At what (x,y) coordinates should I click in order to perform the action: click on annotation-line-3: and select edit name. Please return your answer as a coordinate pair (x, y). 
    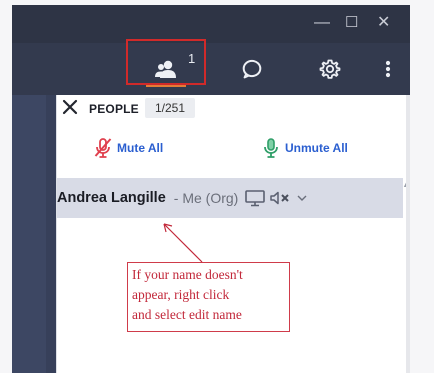
    Looking at the image, I should click on (187, 314).